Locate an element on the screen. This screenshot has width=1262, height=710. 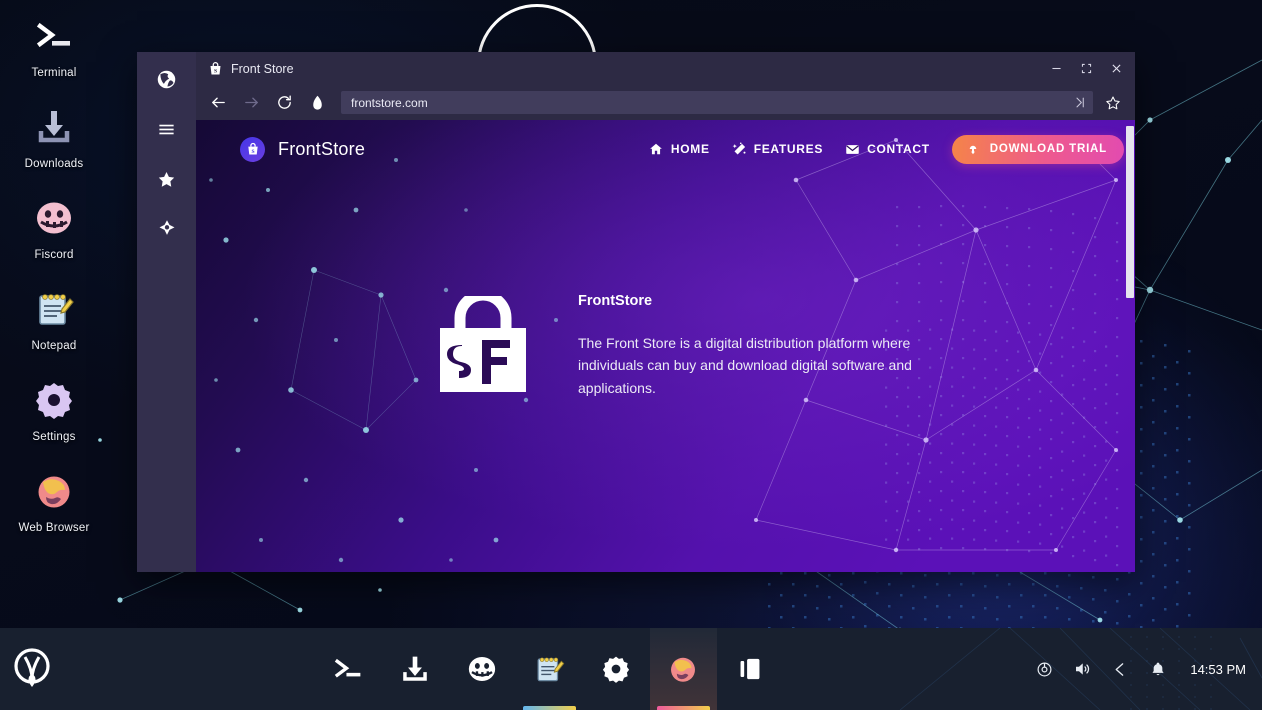
taskbar-app-downloads is located at coordinates (415, 669).